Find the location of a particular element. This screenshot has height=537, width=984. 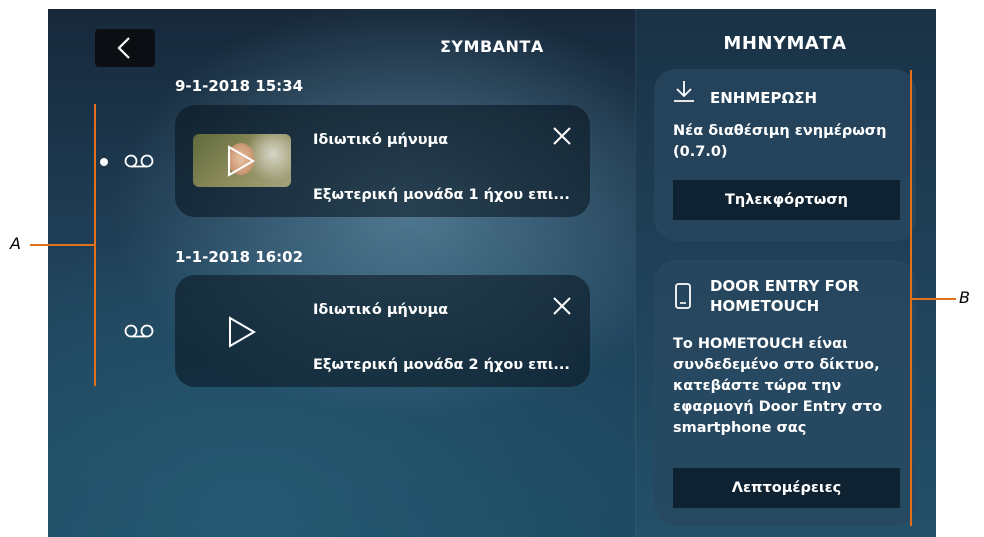

details-button: Λεπτομέρειες is located at coordinates (786, 488).